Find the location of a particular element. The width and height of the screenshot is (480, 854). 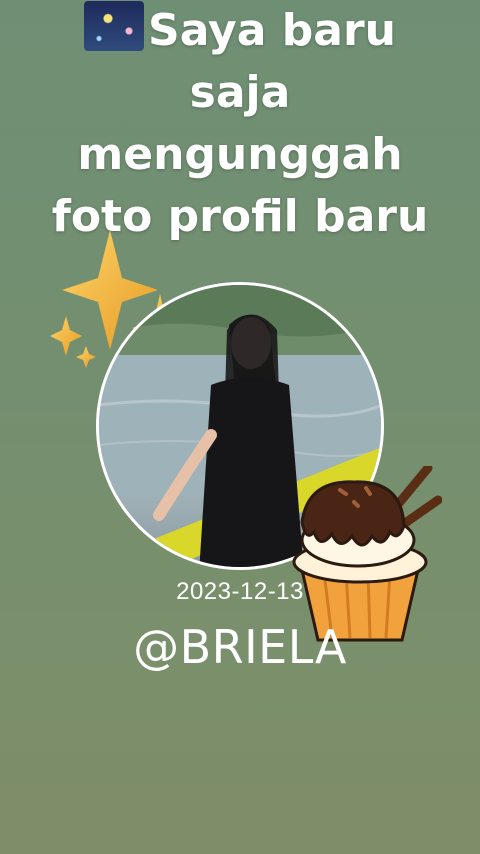

headline-line-2: saja is located at coordinates (240, 92).